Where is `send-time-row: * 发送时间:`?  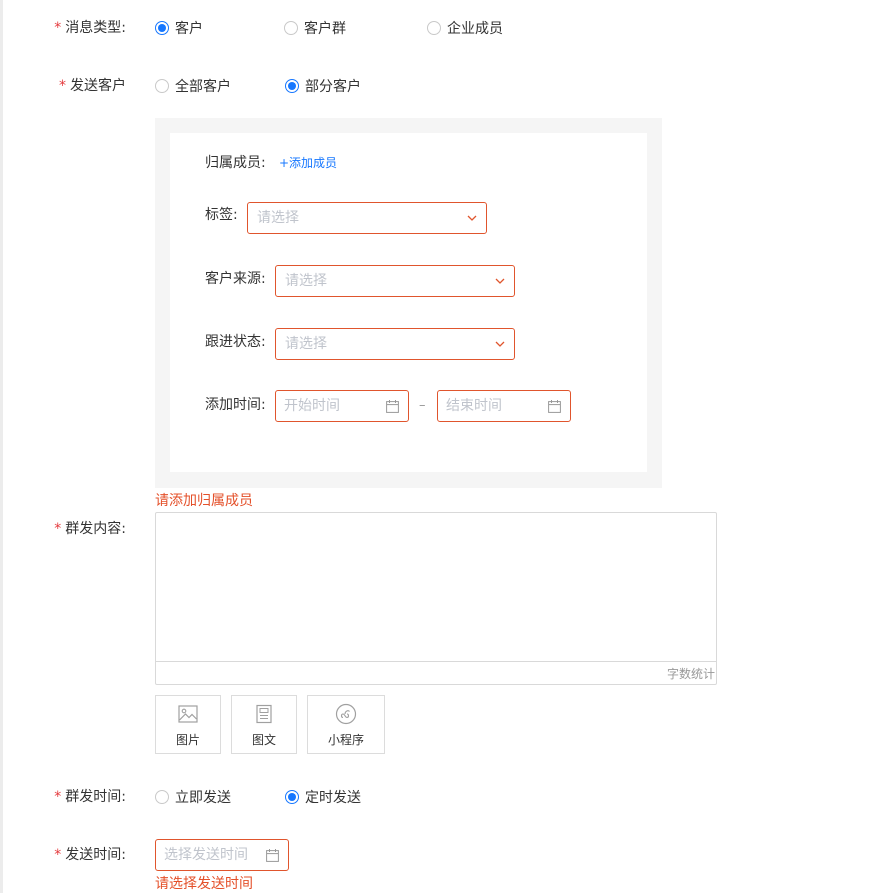 send-time-row: * 发送时间: is located at coordinates (440, 855).